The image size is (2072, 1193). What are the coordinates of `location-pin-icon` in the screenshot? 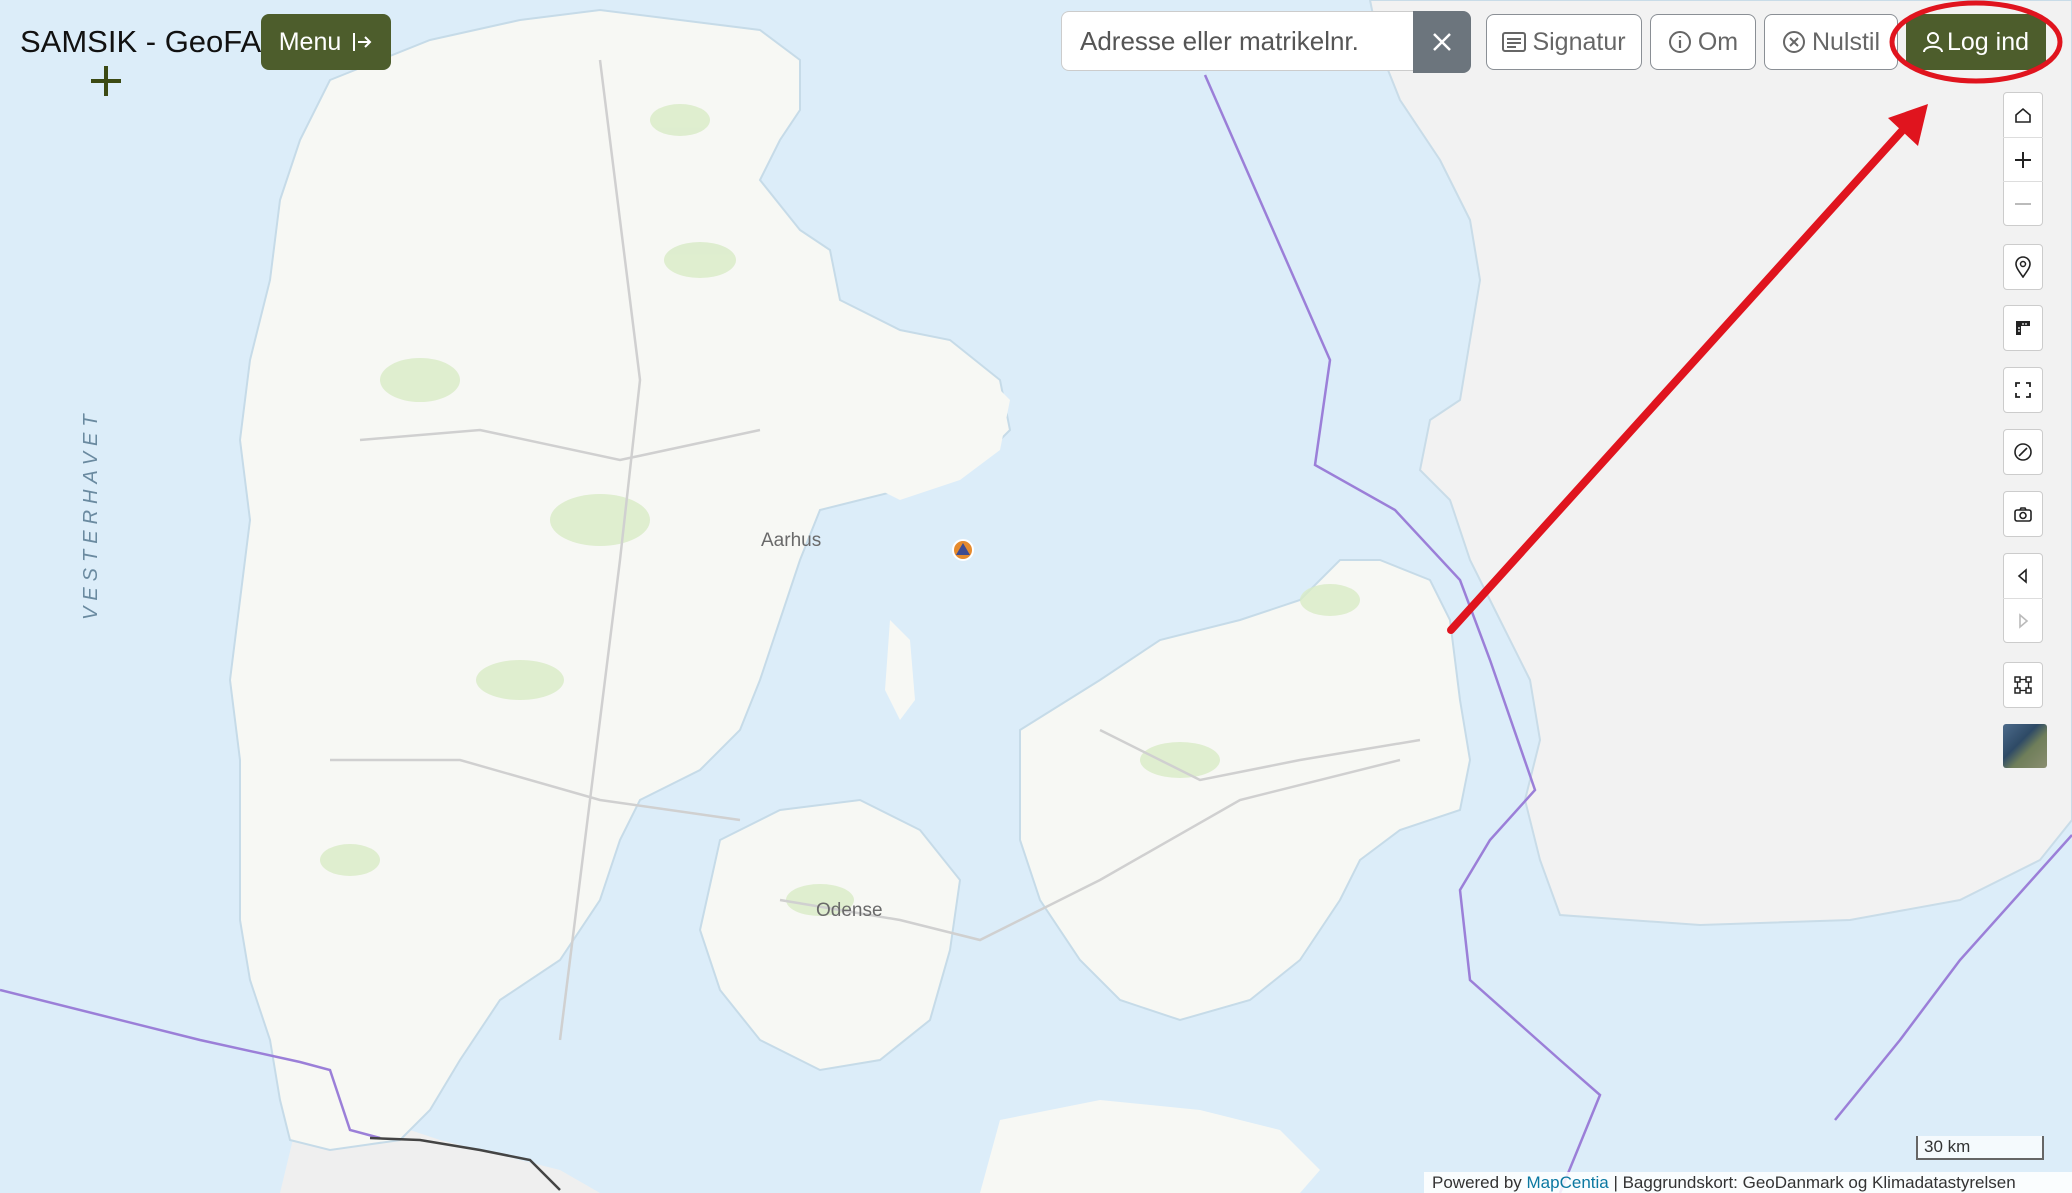 It's located at (2023, 267).